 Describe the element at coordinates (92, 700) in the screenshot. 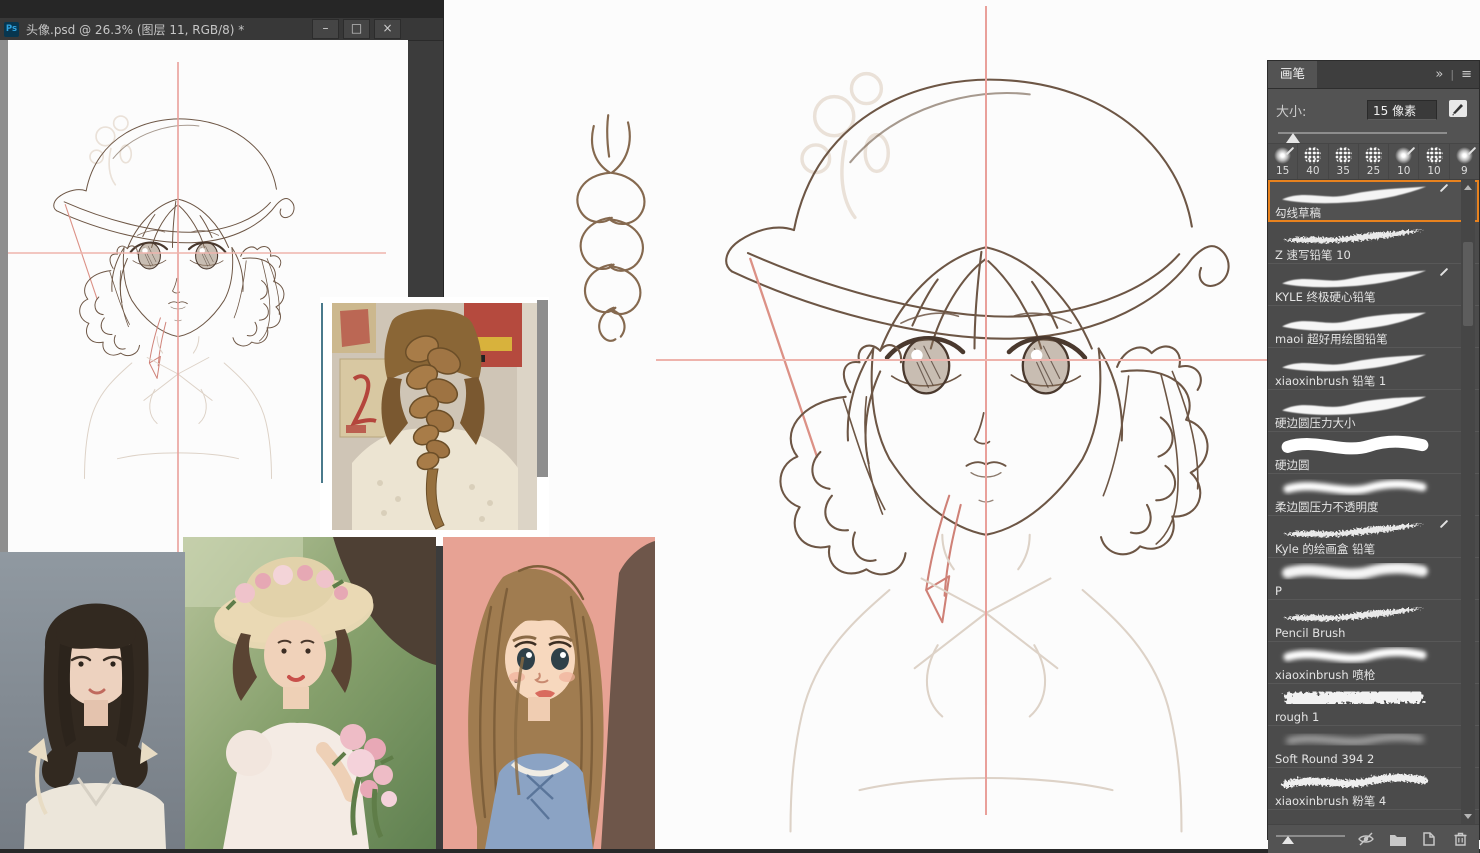

I see `reference-photo-girl-pigtails` at that location.